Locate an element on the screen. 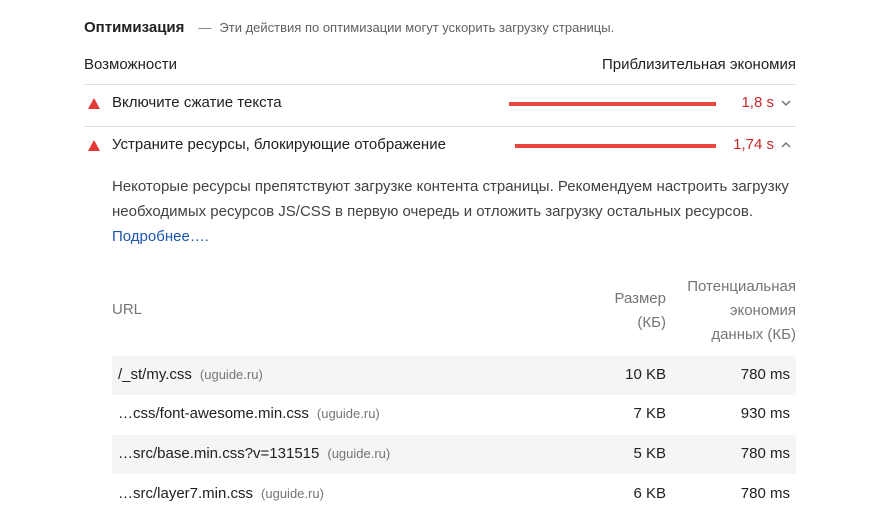 This screenshot has width=880, height=514. url-path: …css/font-awesome.min.css is located at coordinates (213, 413).